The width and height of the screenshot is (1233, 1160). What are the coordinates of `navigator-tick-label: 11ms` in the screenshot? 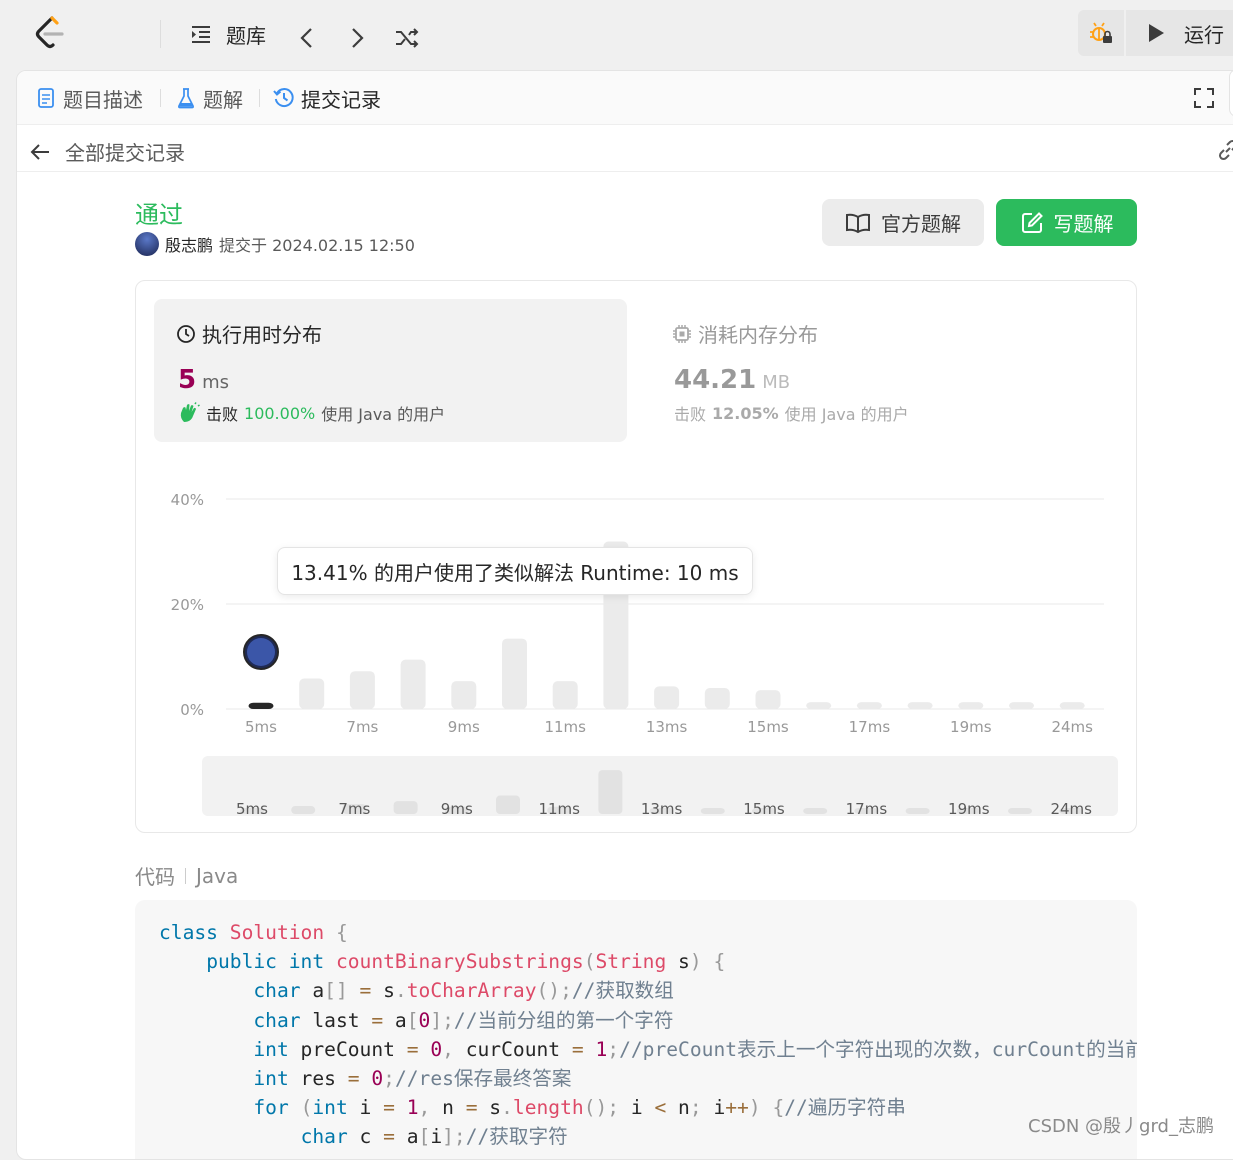 It's located at (559, 809).